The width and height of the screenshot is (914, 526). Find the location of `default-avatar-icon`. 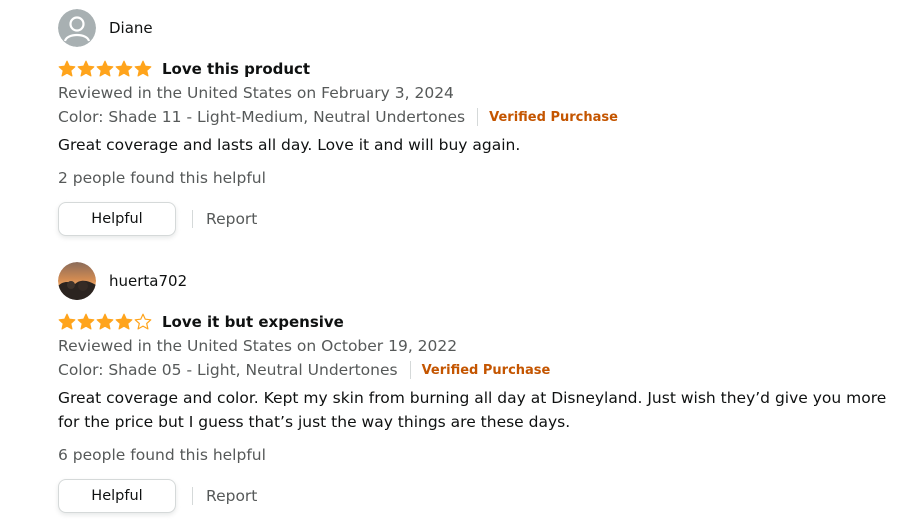

default-avatar-icon is located at coordinates (77, 28).